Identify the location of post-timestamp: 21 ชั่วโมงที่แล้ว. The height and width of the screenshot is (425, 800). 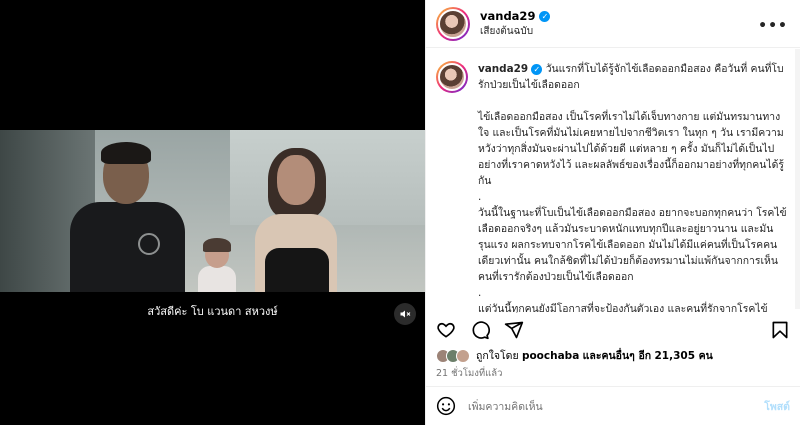
(469, 373).